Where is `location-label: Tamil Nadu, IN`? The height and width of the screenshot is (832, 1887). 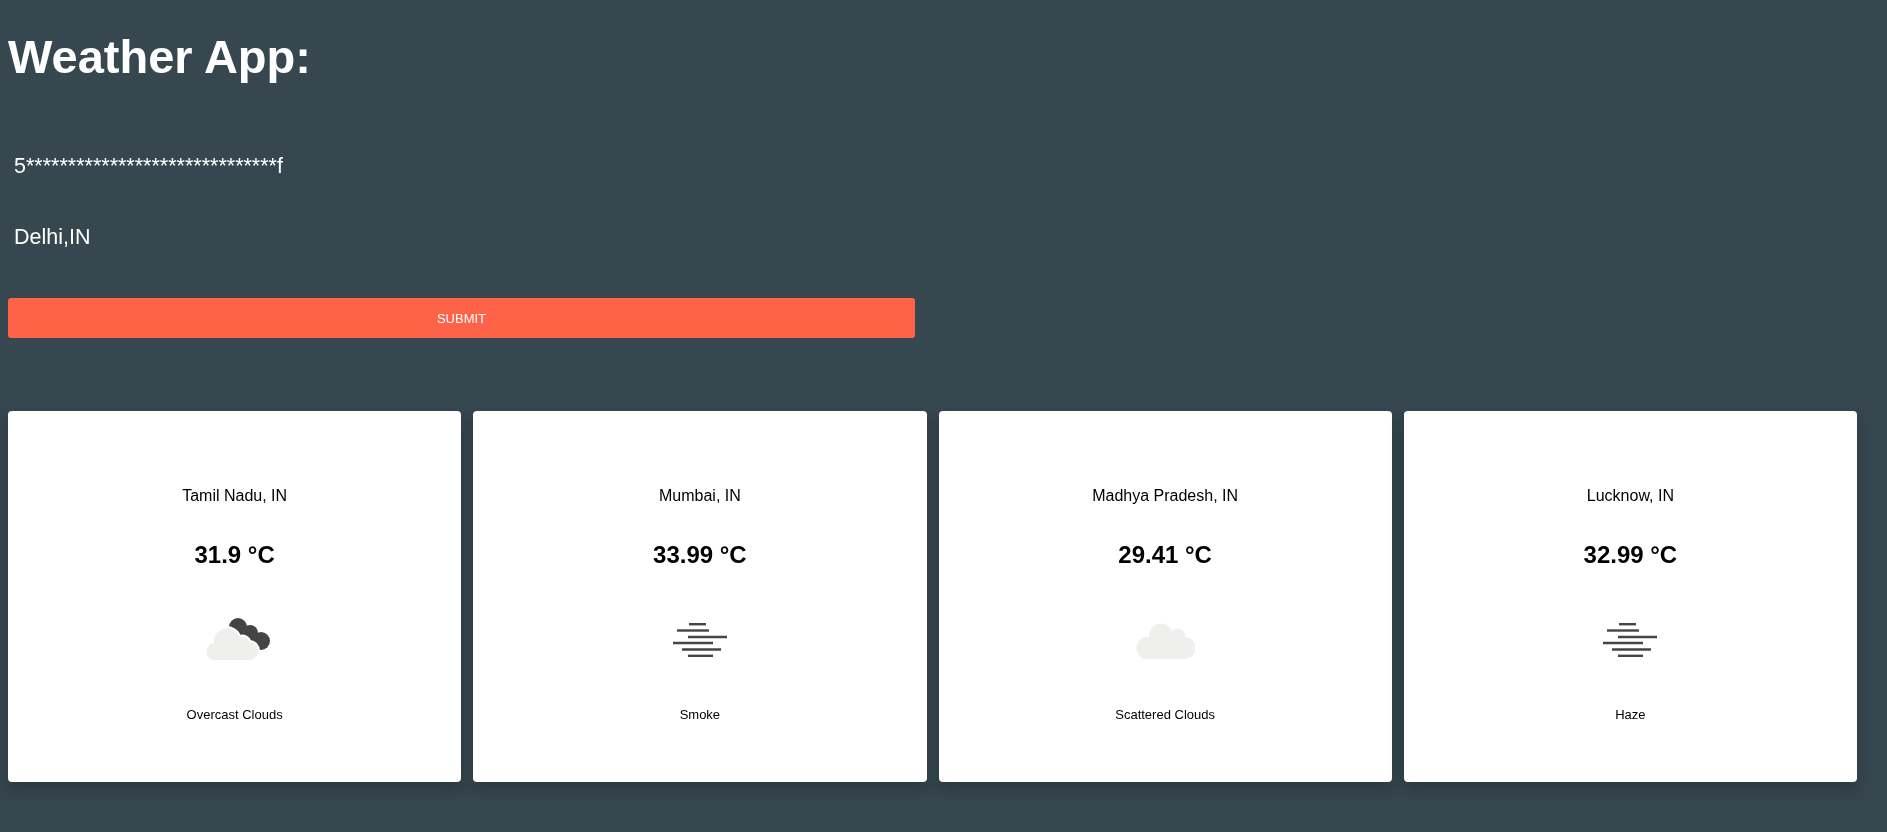
location-label: Tamil Nadu, IN is located at coordinates (235, 496).